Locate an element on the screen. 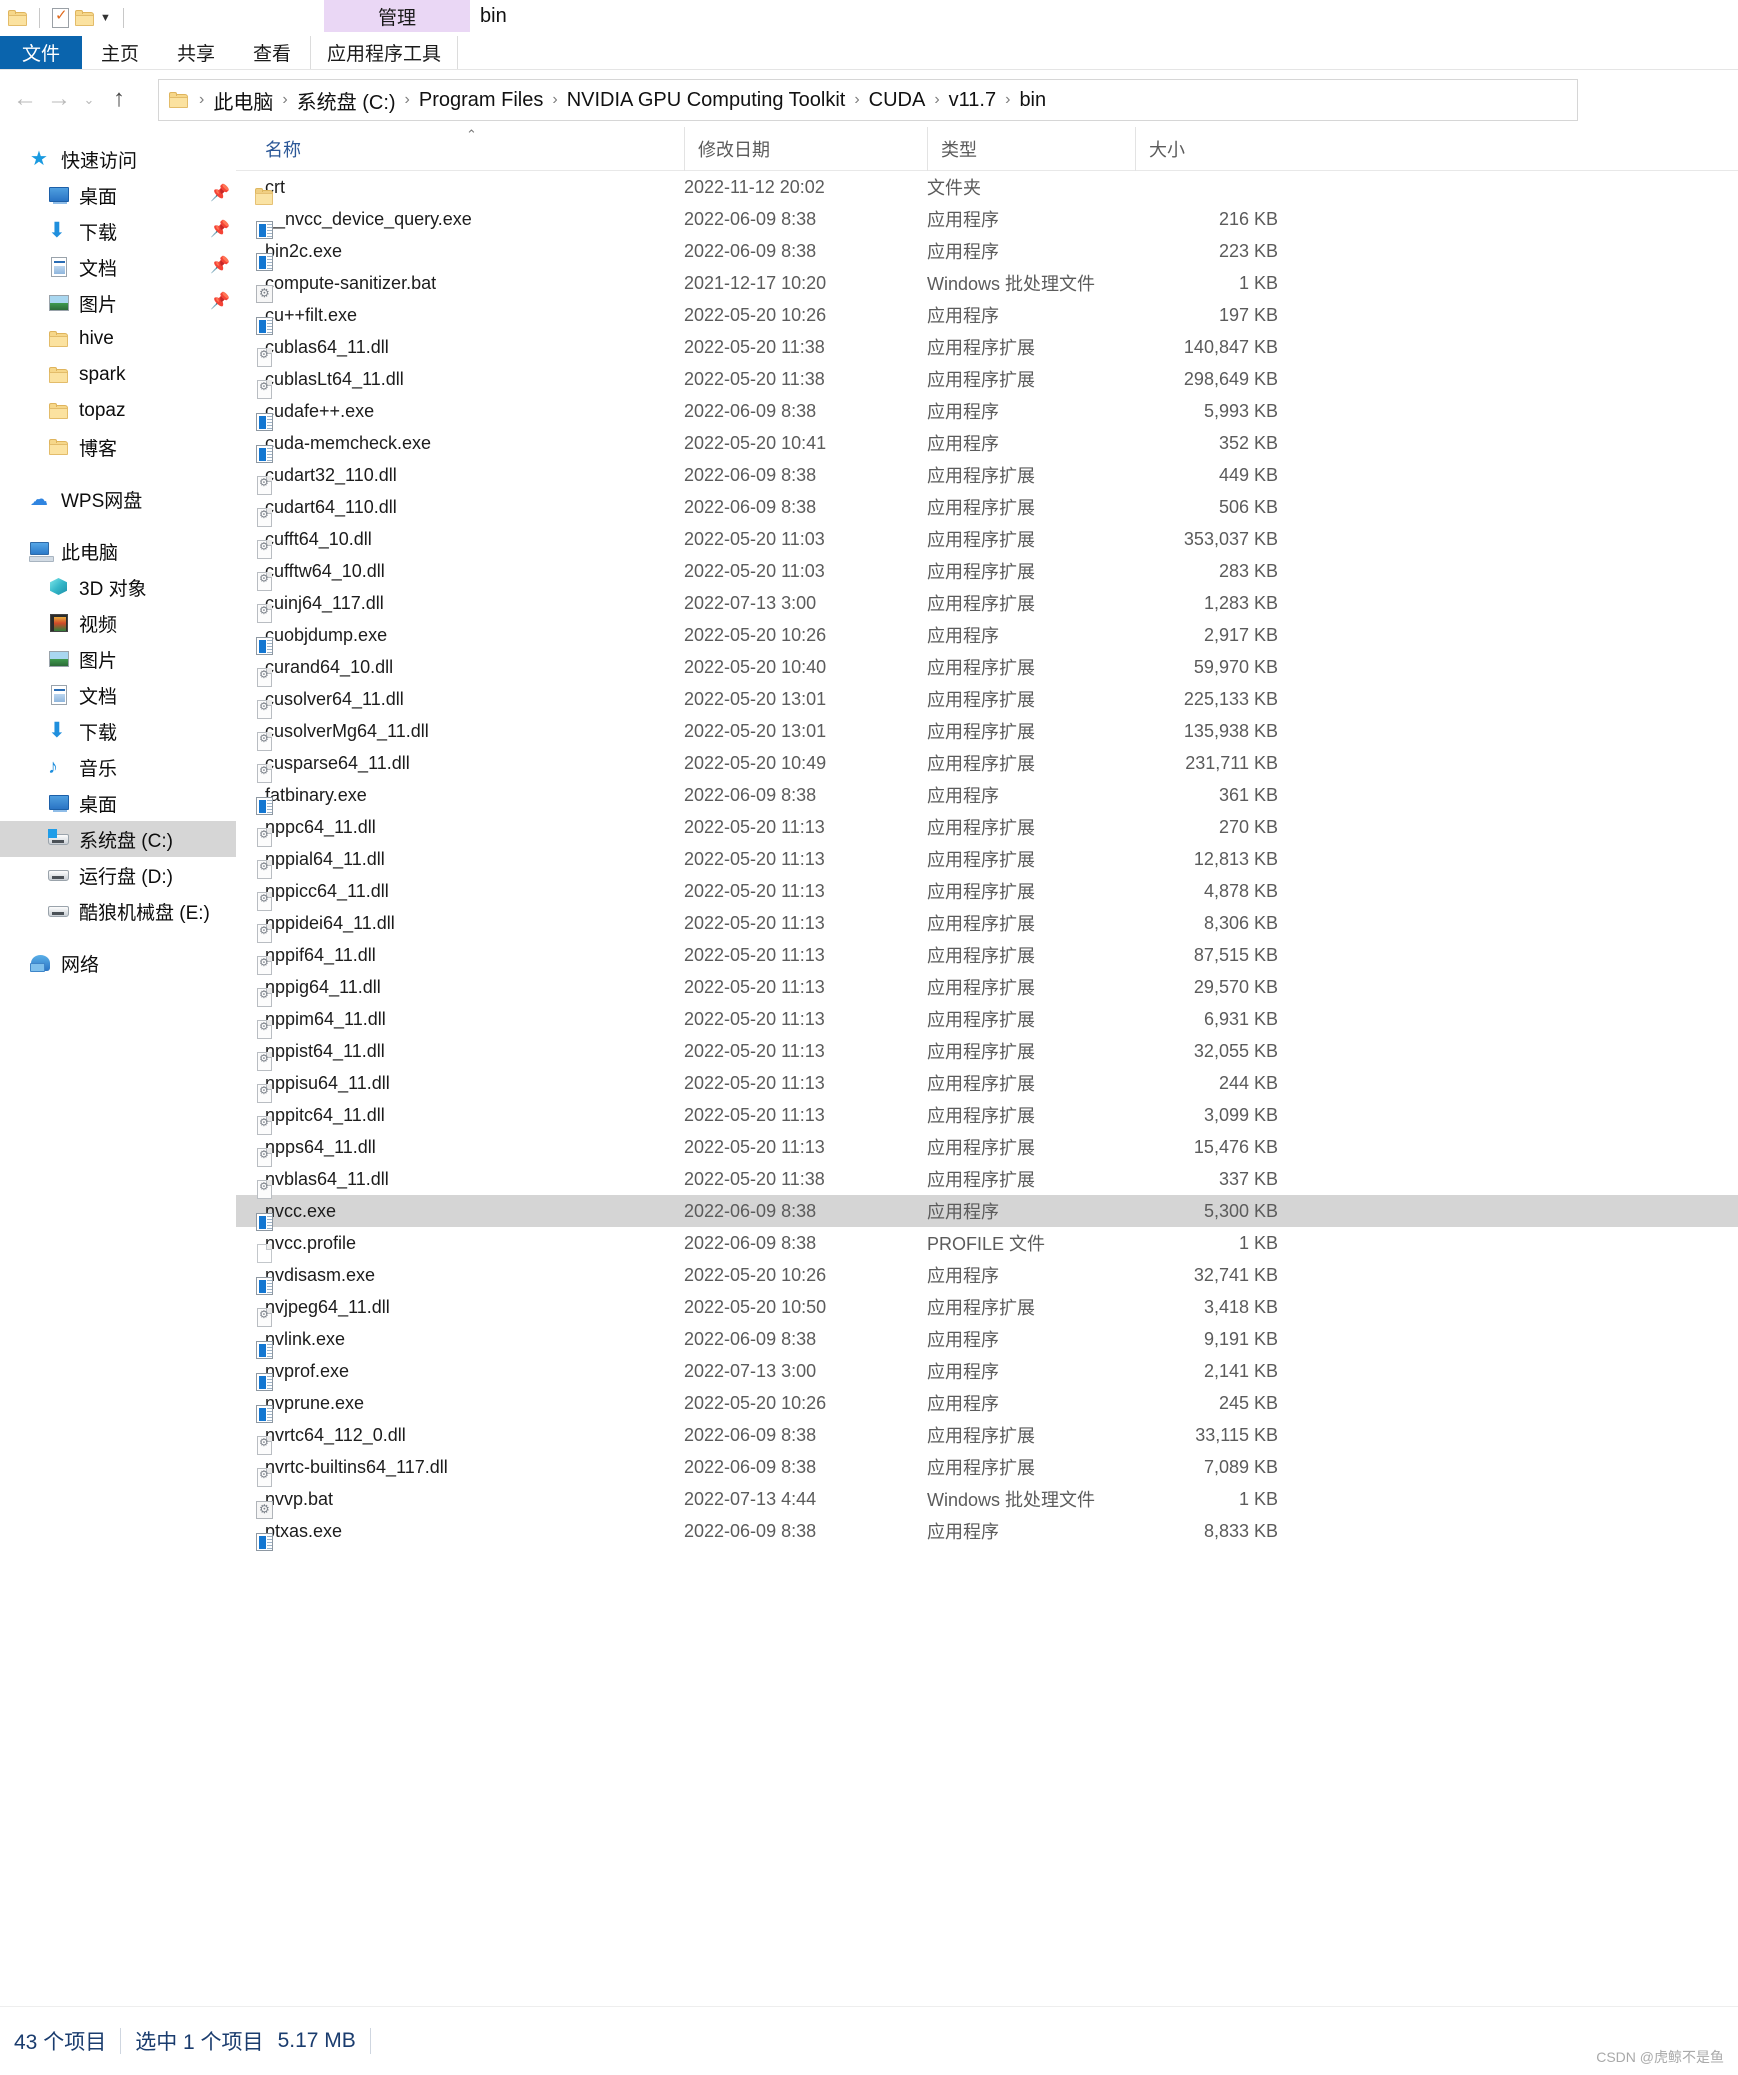 This screenshot has width=1738, height=2075. table-row: nvlink.exe 2022-06-09 8:38 应用程序 9,191 KB is located at coordinates (987, 1341).